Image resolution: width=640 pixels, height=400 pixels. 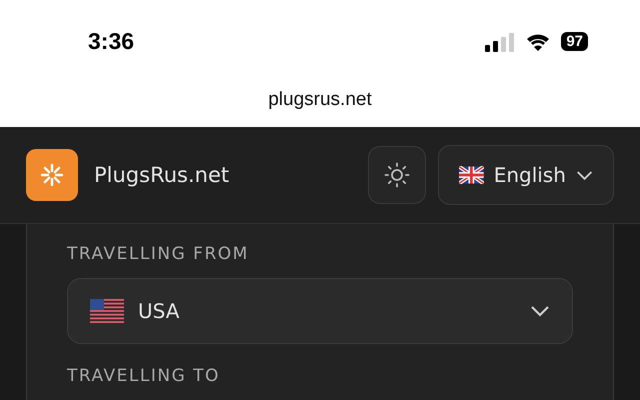 I want to click on signal-icon, so click(x=500, y=42).